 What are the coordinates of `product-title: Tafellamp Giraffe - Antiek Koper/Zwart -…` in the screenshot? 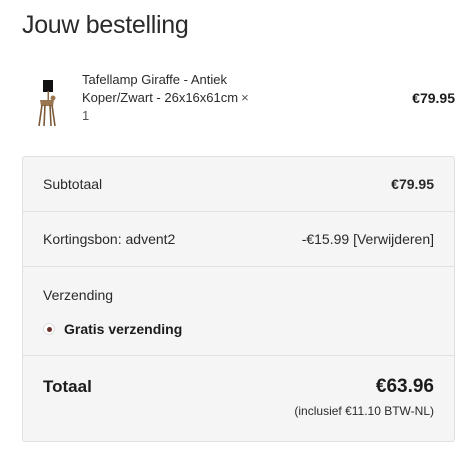 It's located at (160, 88).